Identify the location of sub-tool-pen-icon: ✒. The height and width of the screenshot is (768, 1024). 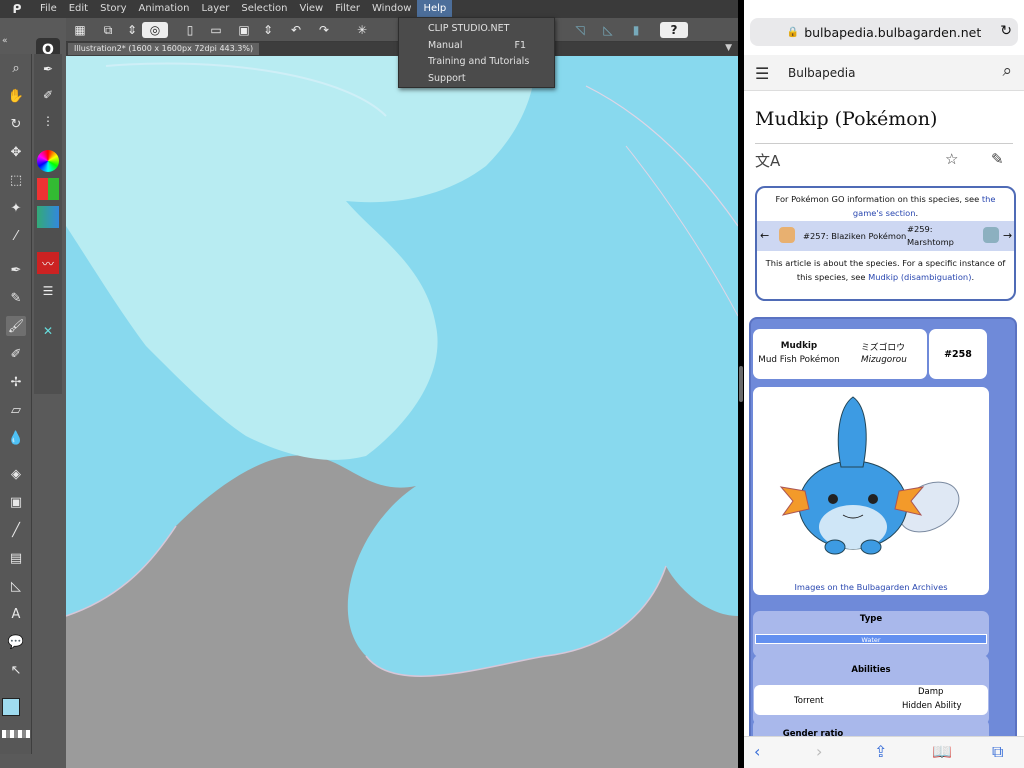
(48, 69).